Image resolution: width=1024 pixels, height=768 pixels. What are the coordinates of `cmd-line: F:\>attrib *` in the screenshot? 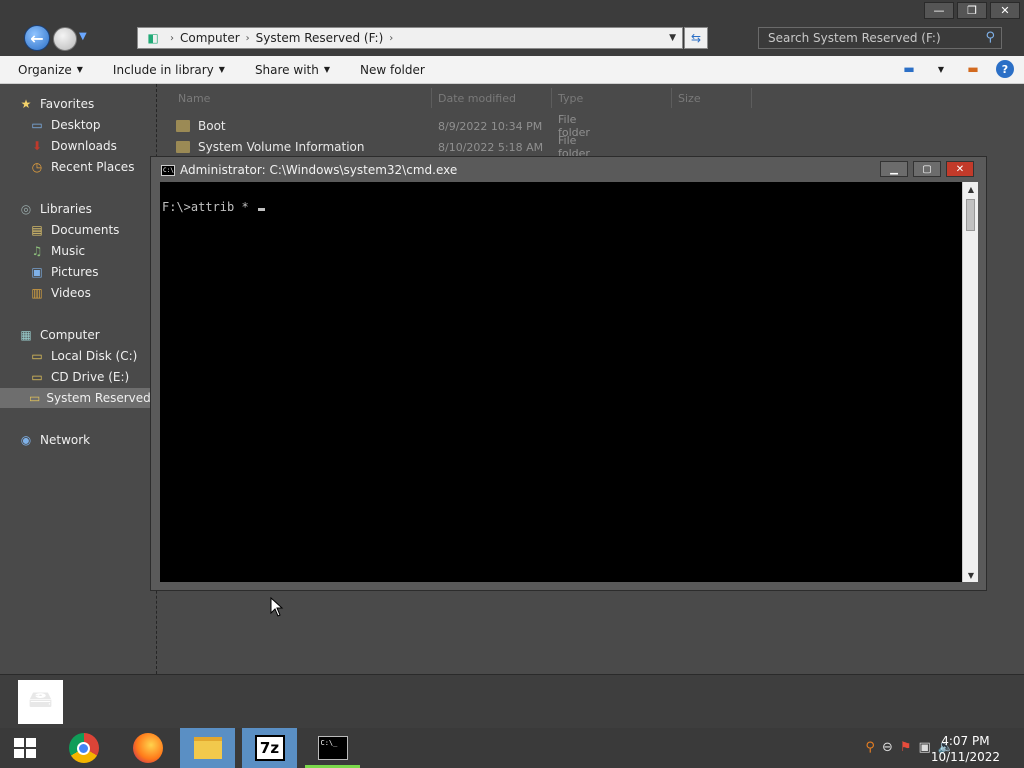 It's located at (209, 207).